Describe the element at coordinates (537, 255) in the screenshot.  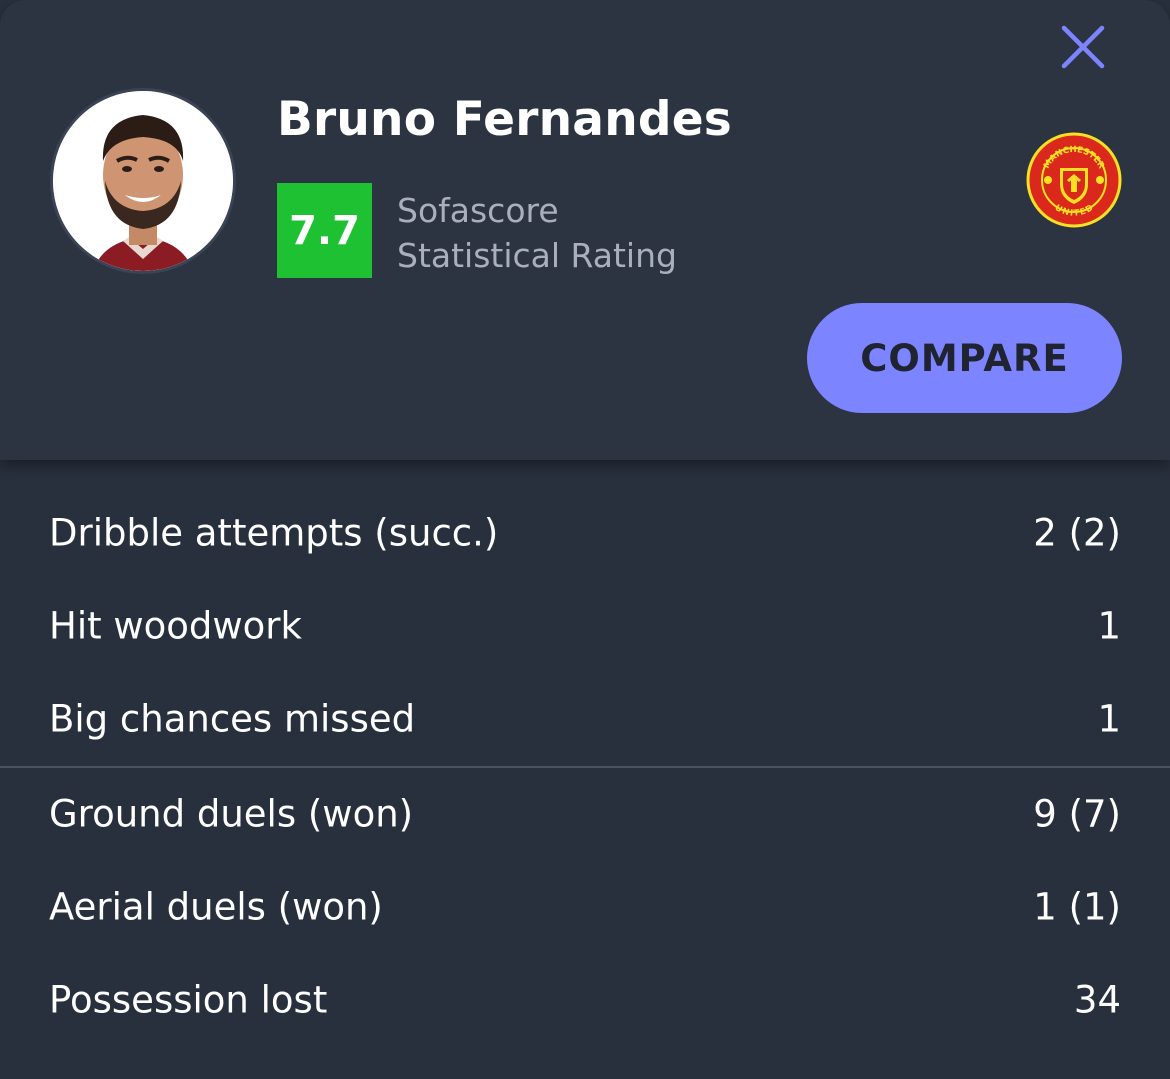
I see `rating-caption-line2: Statistical Rating` at that location.